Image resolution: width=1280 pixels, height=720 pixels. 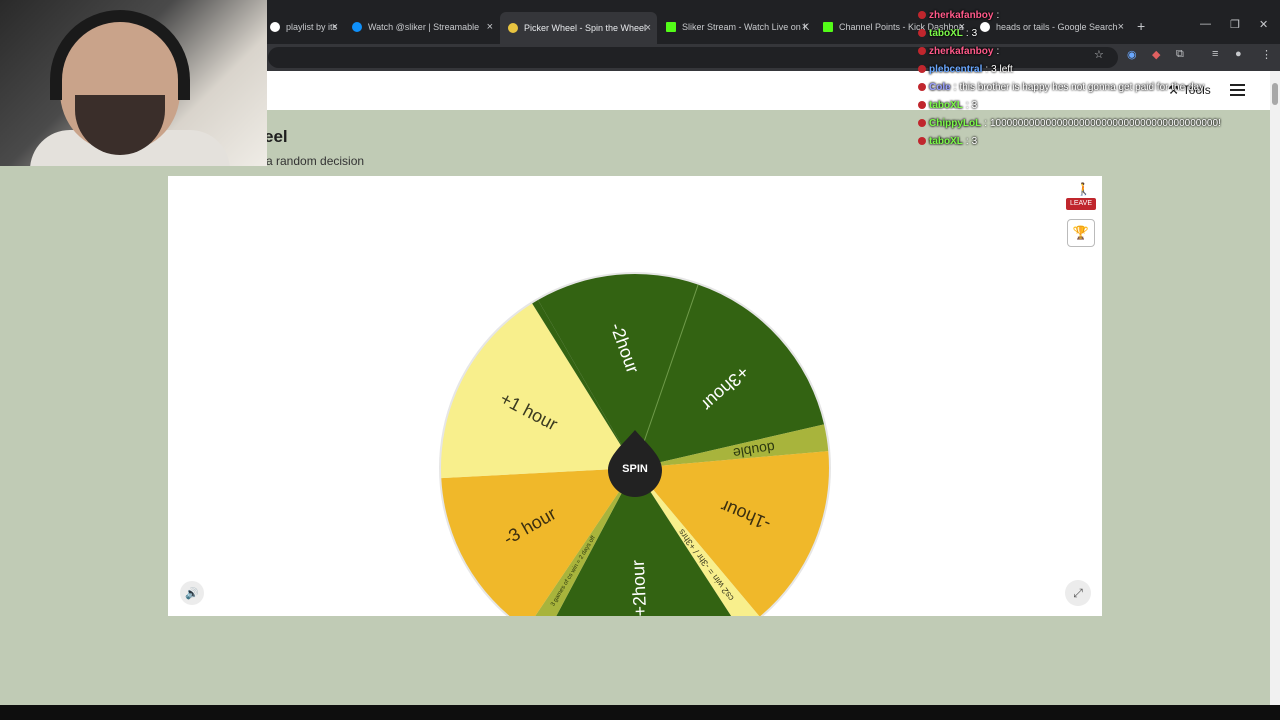 What do you see at coordinates (746, 27) in the screenshot?
I see `tab-label: Sliker Stream - Watch Live on K` at bounding box center [746, 27].